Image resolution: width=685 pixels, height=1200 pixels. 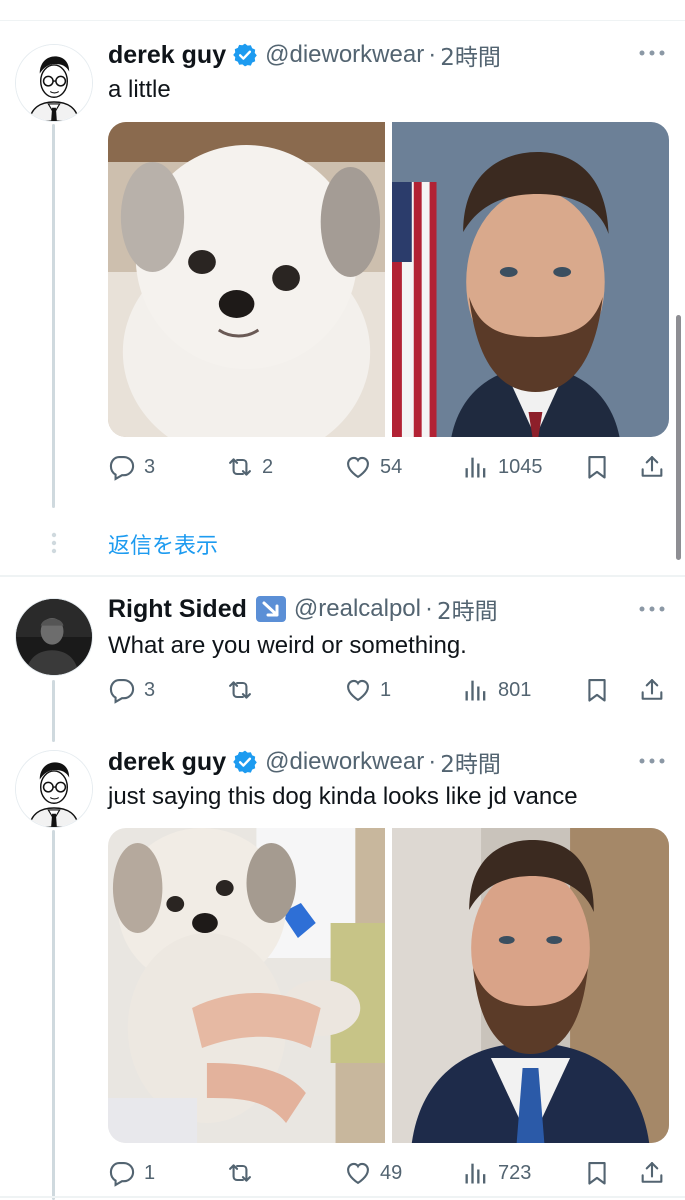 What do you see at coordinates (496, 1173) in the screenshot?
I see `views-button: 723` at bounding box center [496, 1173].